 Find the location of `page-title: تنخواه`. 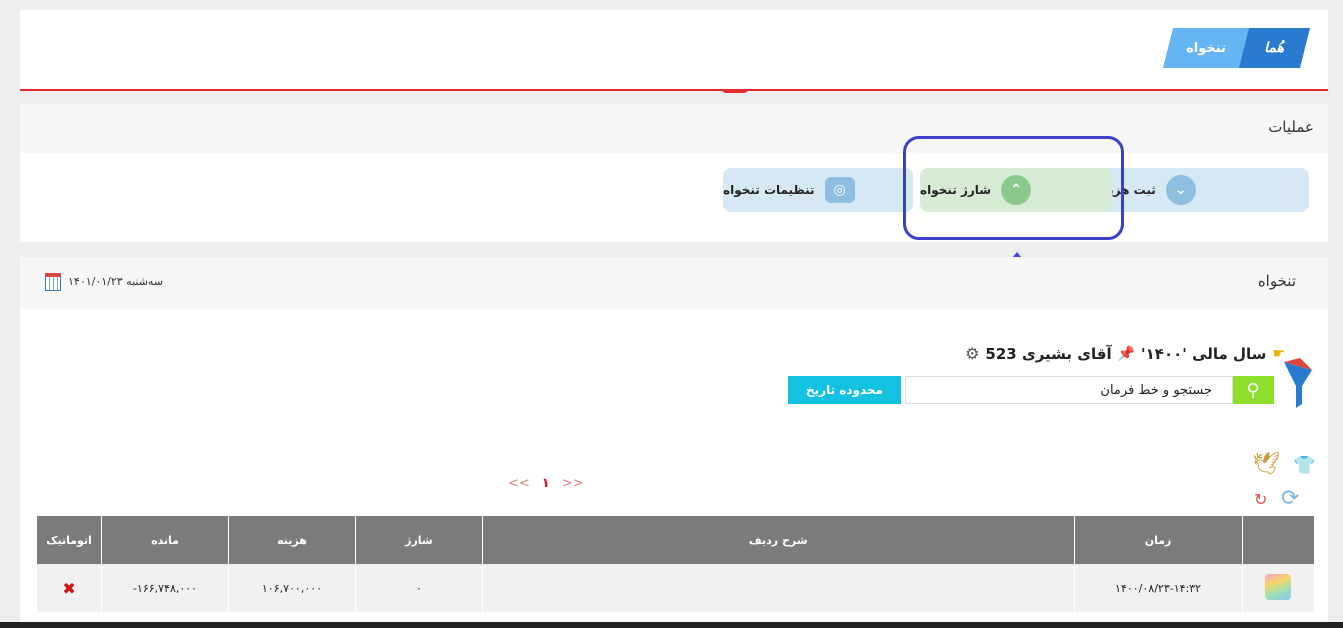

page-title: تنخواه is located at coordinates (1276, 281).